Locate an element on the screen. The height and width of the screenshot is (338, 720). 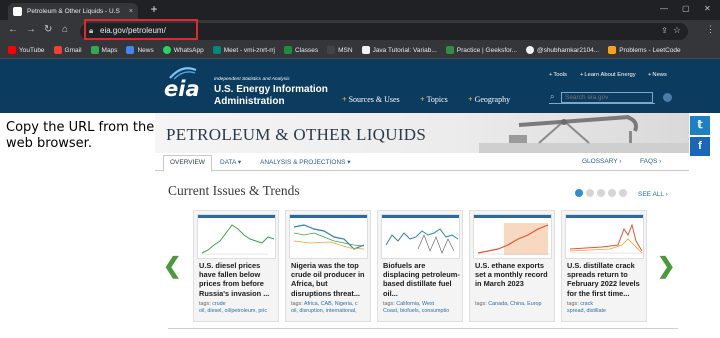
tab-close-icon: × is located at coordinates (131, 11).